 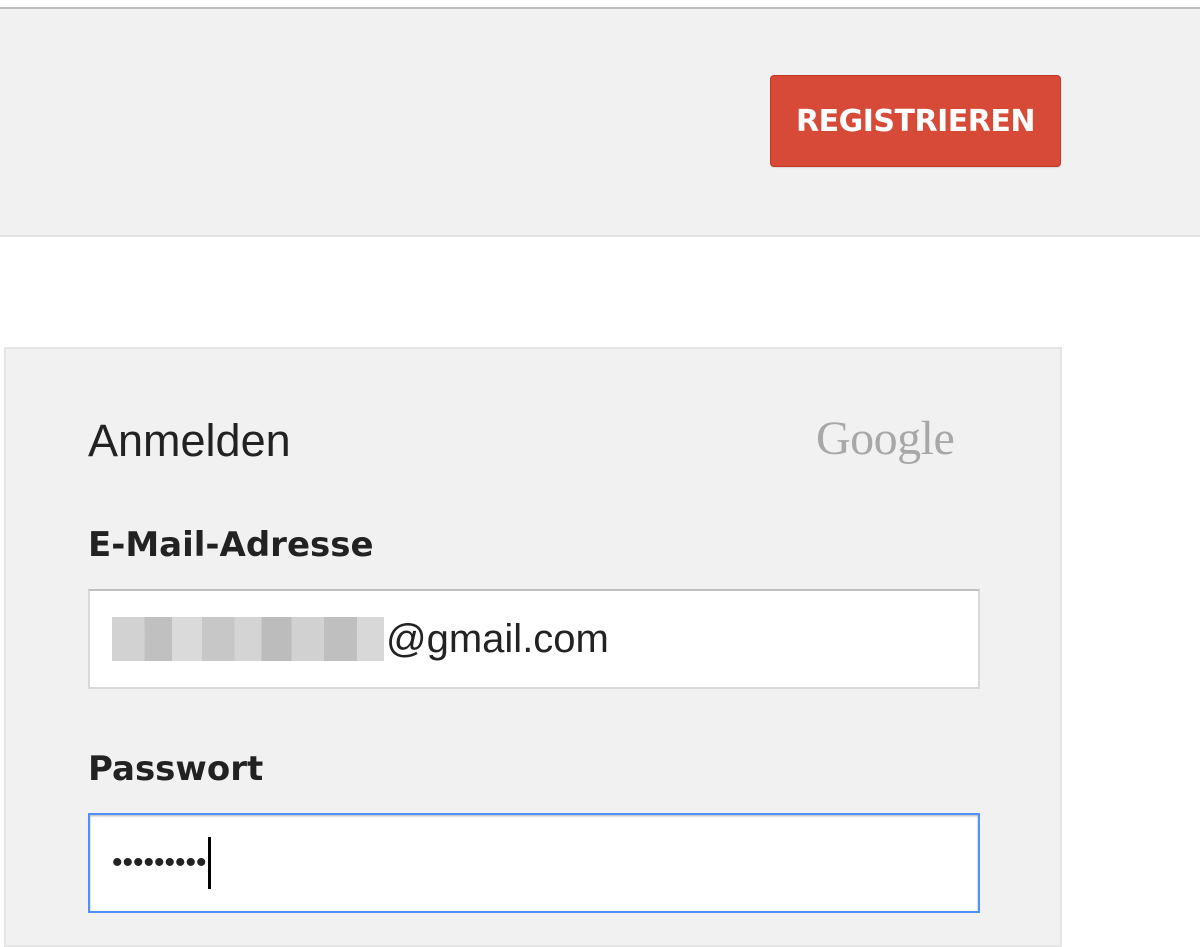 What do you see at coordinates (176, 769) in the screenshot?
I see `password-label: Passwort` at bounding box center [176, 769].